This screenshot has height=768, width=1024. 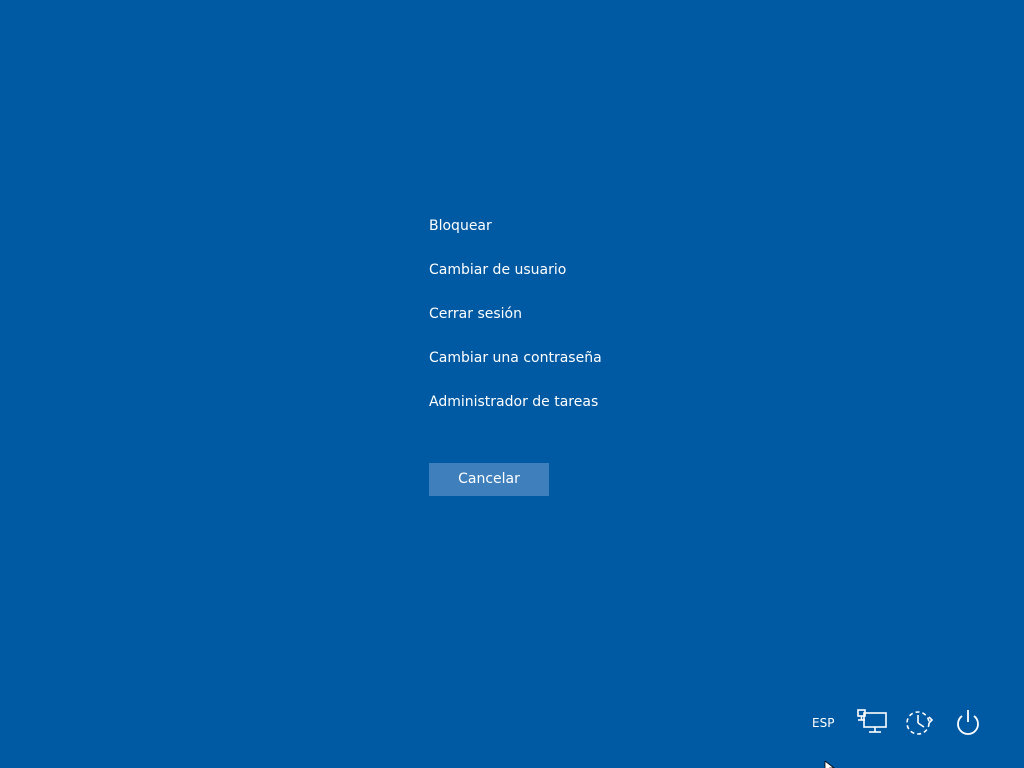 What do you see at coordinates (830, 762) in the screenshot?
I see `mouse-cursor-icon` at bounding box center [830, 762].